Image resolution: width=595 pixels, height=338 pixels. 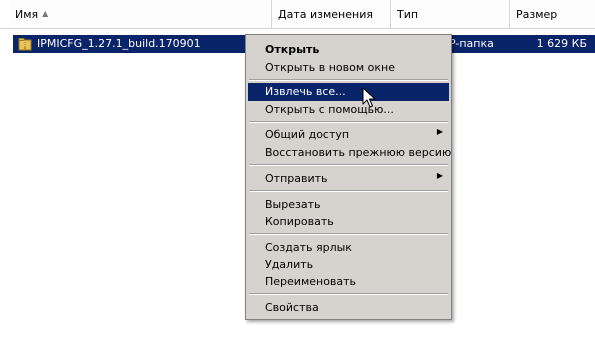 I want to click on menu-item-sharing-label: Общий доступ, so click(x=307, y=134).